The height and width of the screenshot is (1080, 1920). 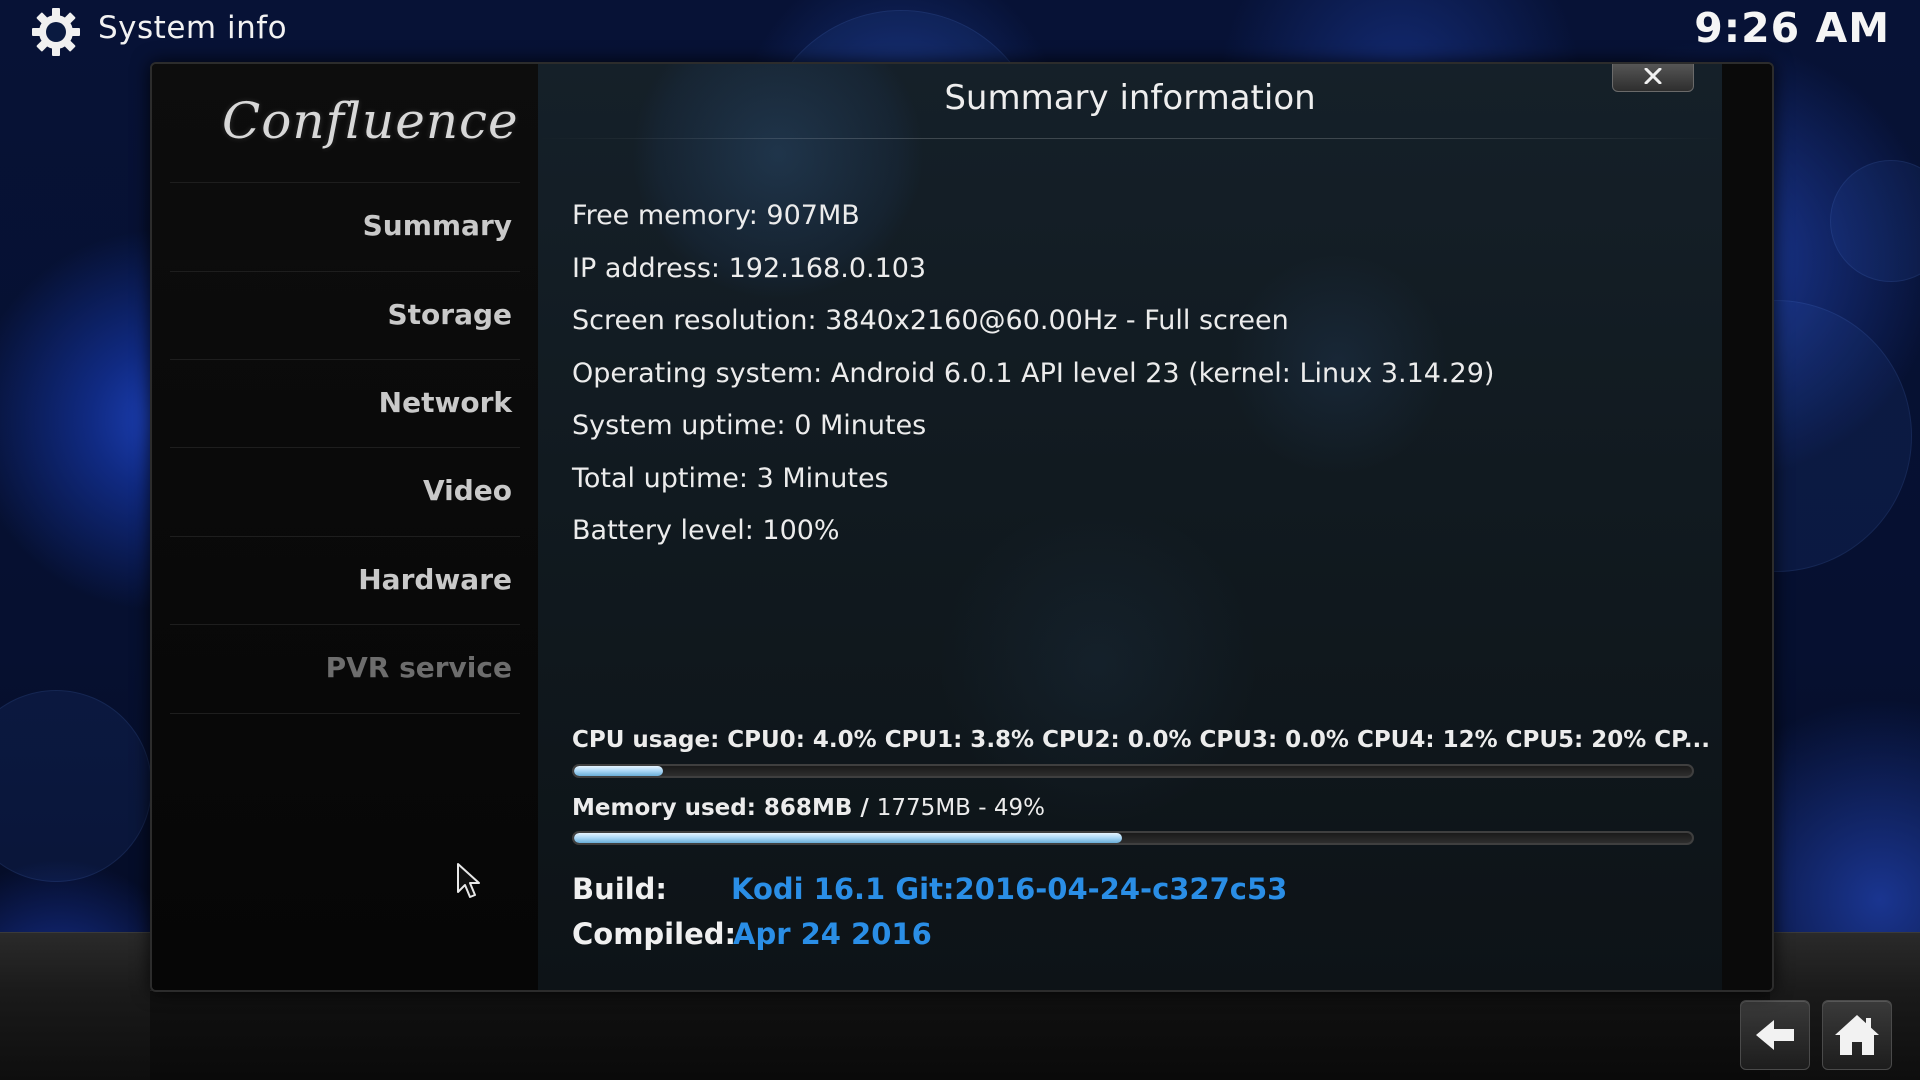 I want to click on memory-used-label: Memory used: 868MB / 1775MB - 49%, so click(x=808, y=808).